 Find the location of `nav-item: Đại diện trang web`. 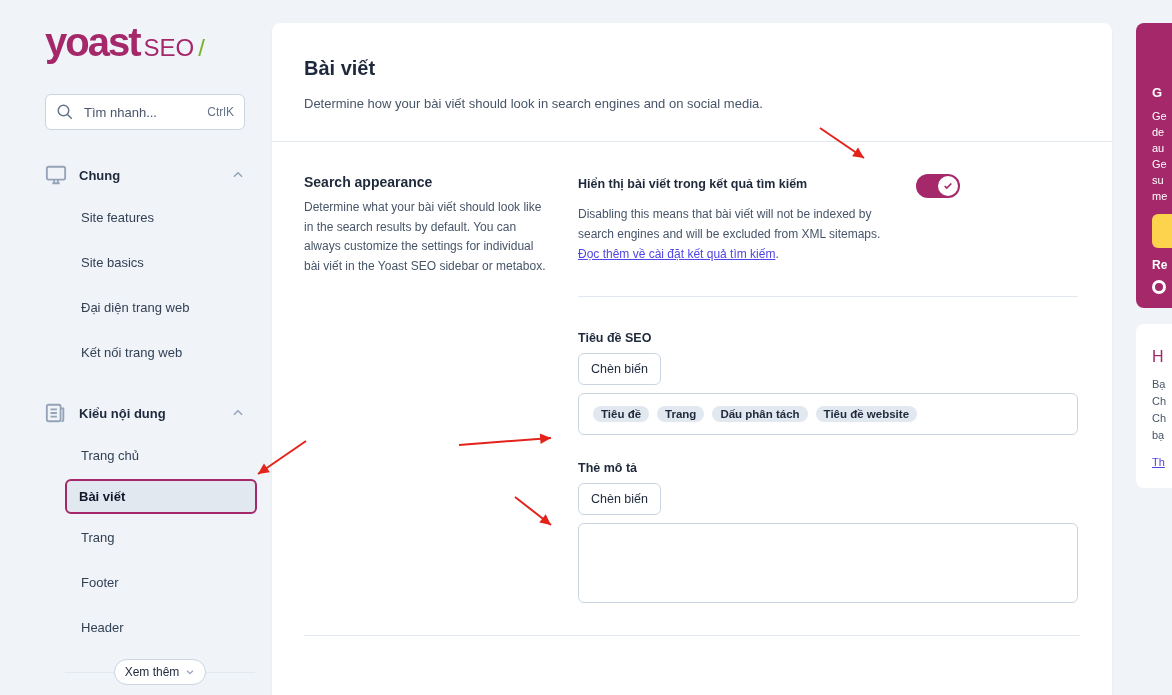

nav-item: Đại diện trang web is located at coordinates (161, 307).